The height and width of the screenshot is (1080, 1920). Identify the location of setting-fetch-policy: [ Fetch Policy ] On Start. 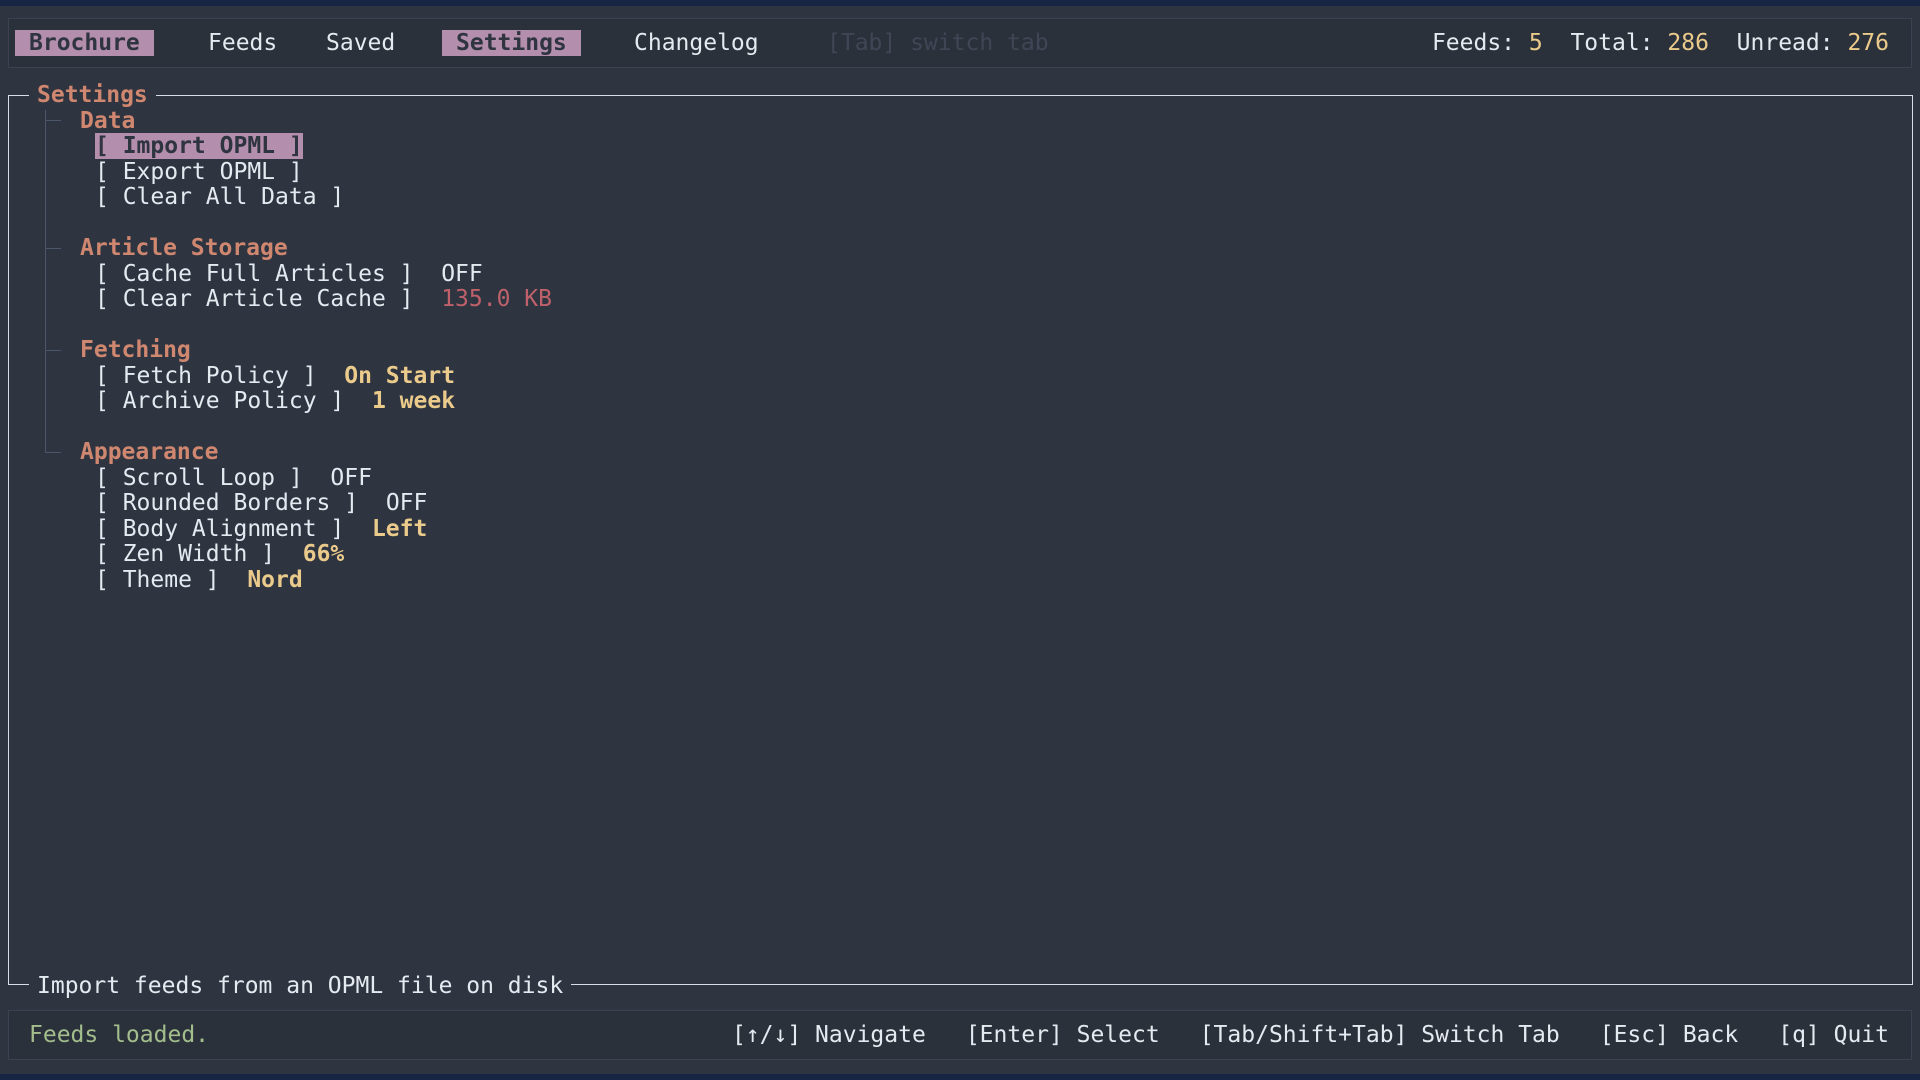
(275, 376).